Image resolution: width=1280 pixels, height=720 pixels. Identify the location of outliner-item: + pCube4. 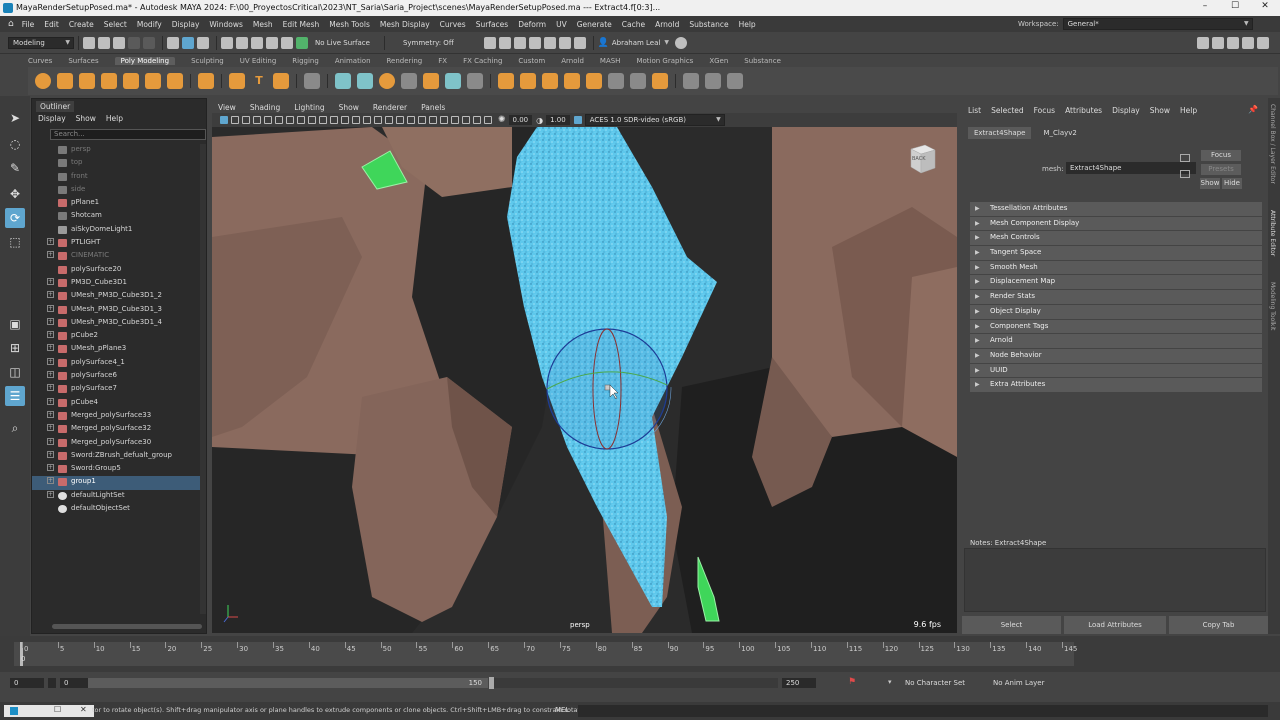
(117, 403).